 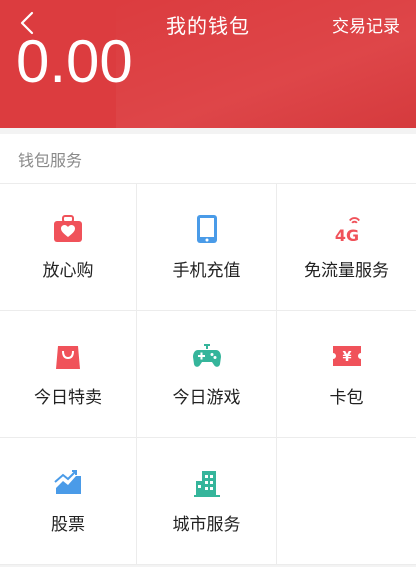 What do you see at coordinates (206, 524) in the screenshot?
I see `service-label: 城市服务` at bounding box center [206, 524].